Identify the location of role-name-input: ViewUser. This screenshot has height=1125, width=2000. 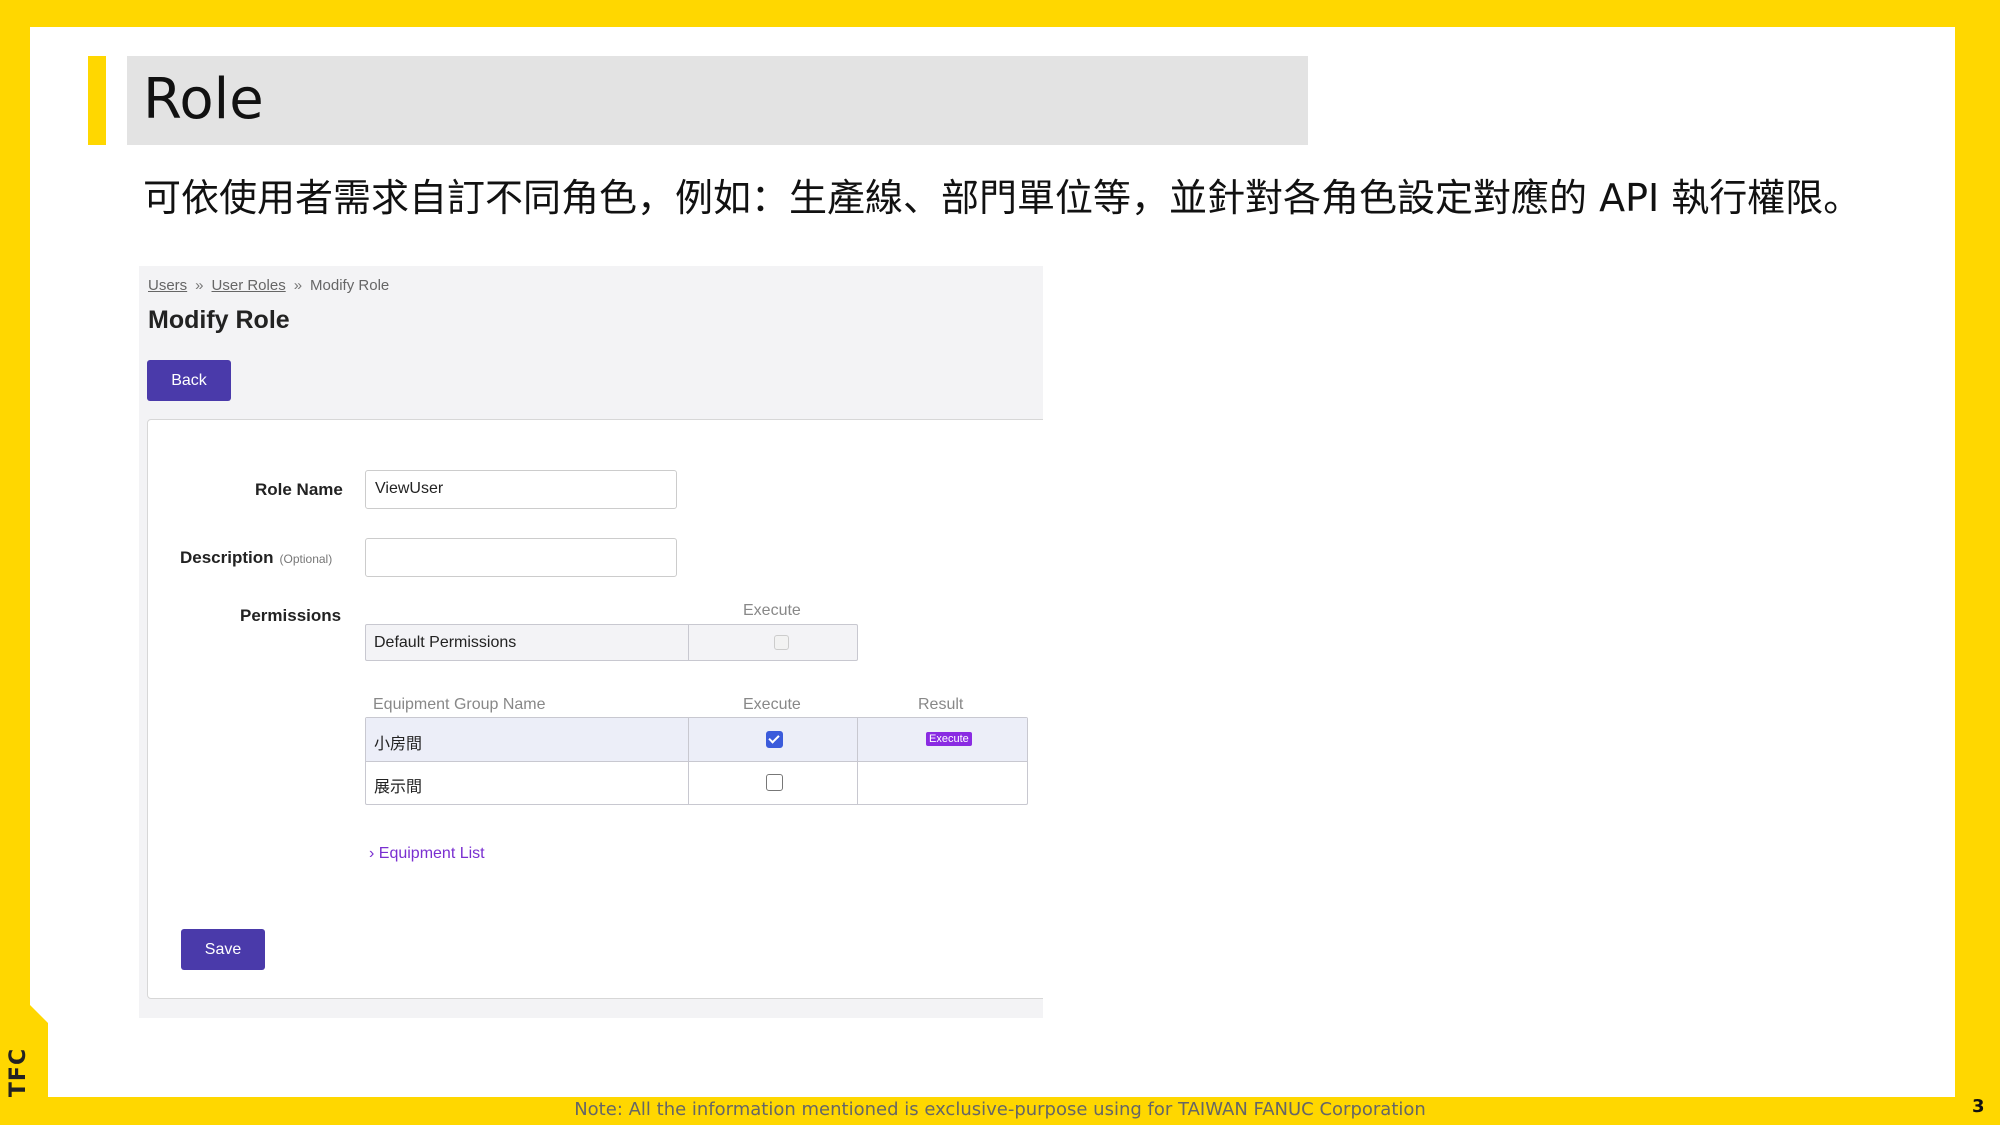
(521, 489).